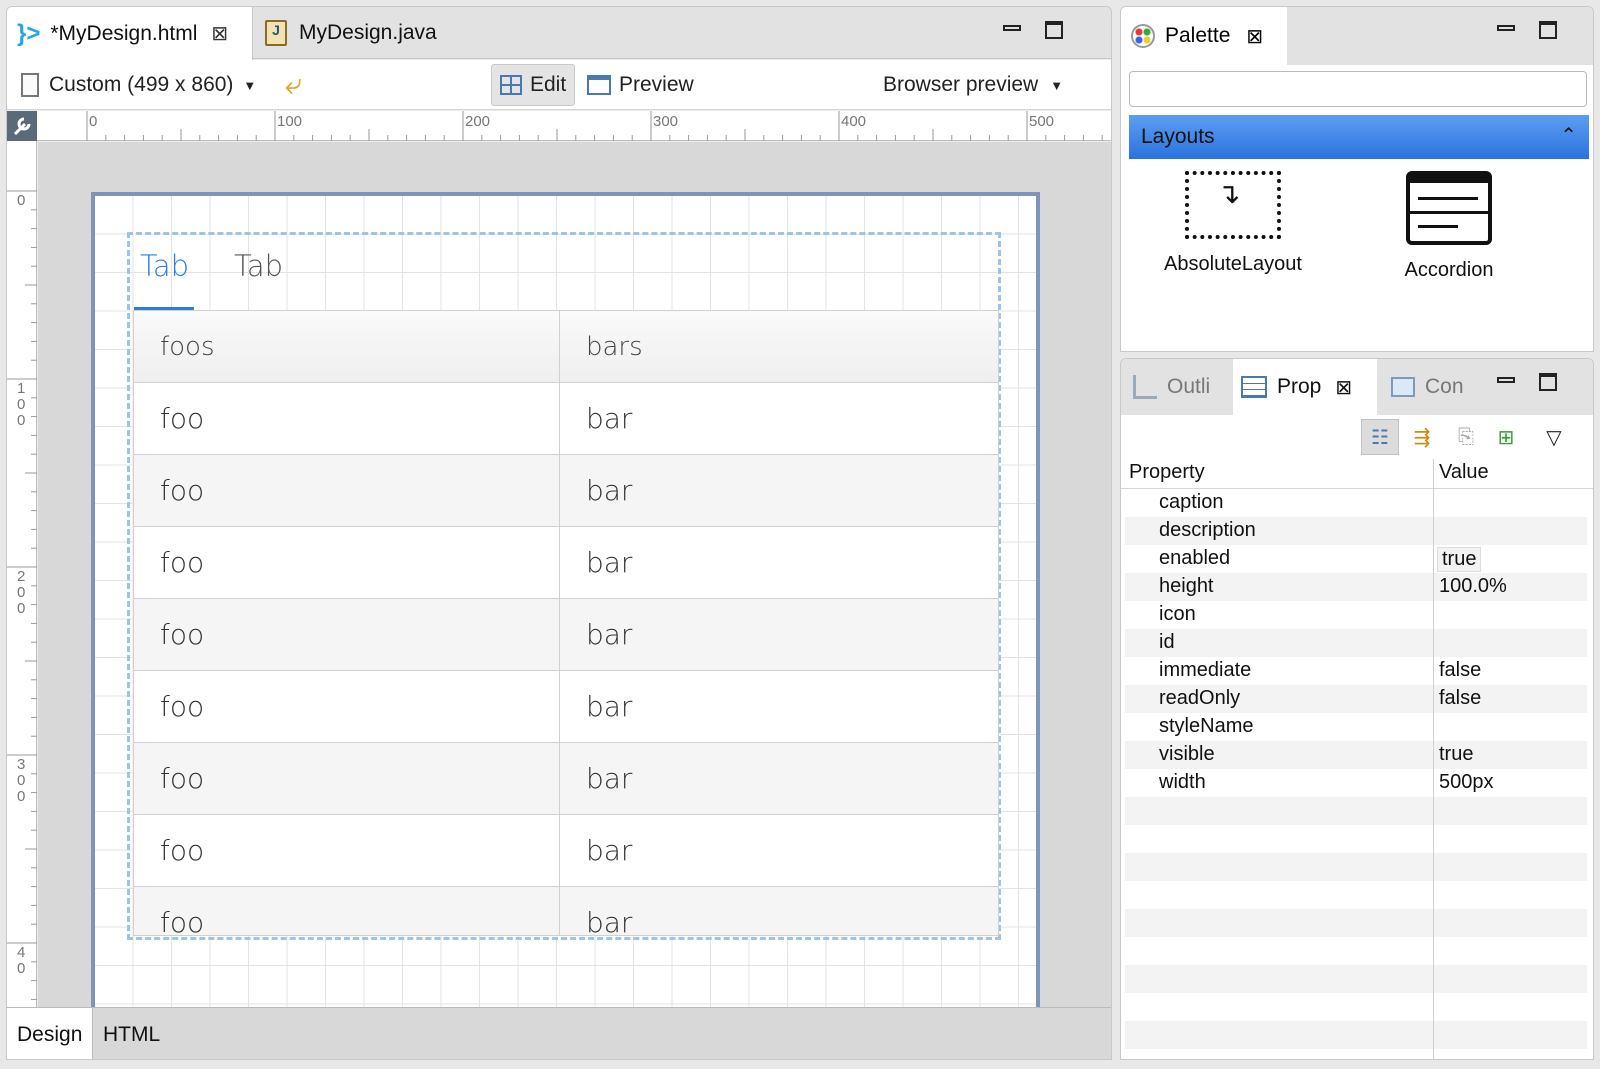 Image resolution: width=1600 pixels, height=1069 pixels. I want to click on ruler-ticks, so click(594, 126).